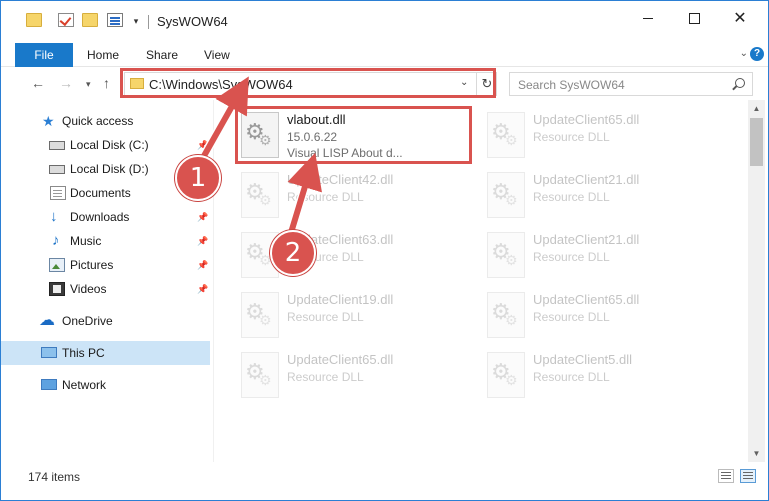 Image resolution: width=769 pixels, height=501 pixels. I want to click on minimize-button, so click(648, 18).